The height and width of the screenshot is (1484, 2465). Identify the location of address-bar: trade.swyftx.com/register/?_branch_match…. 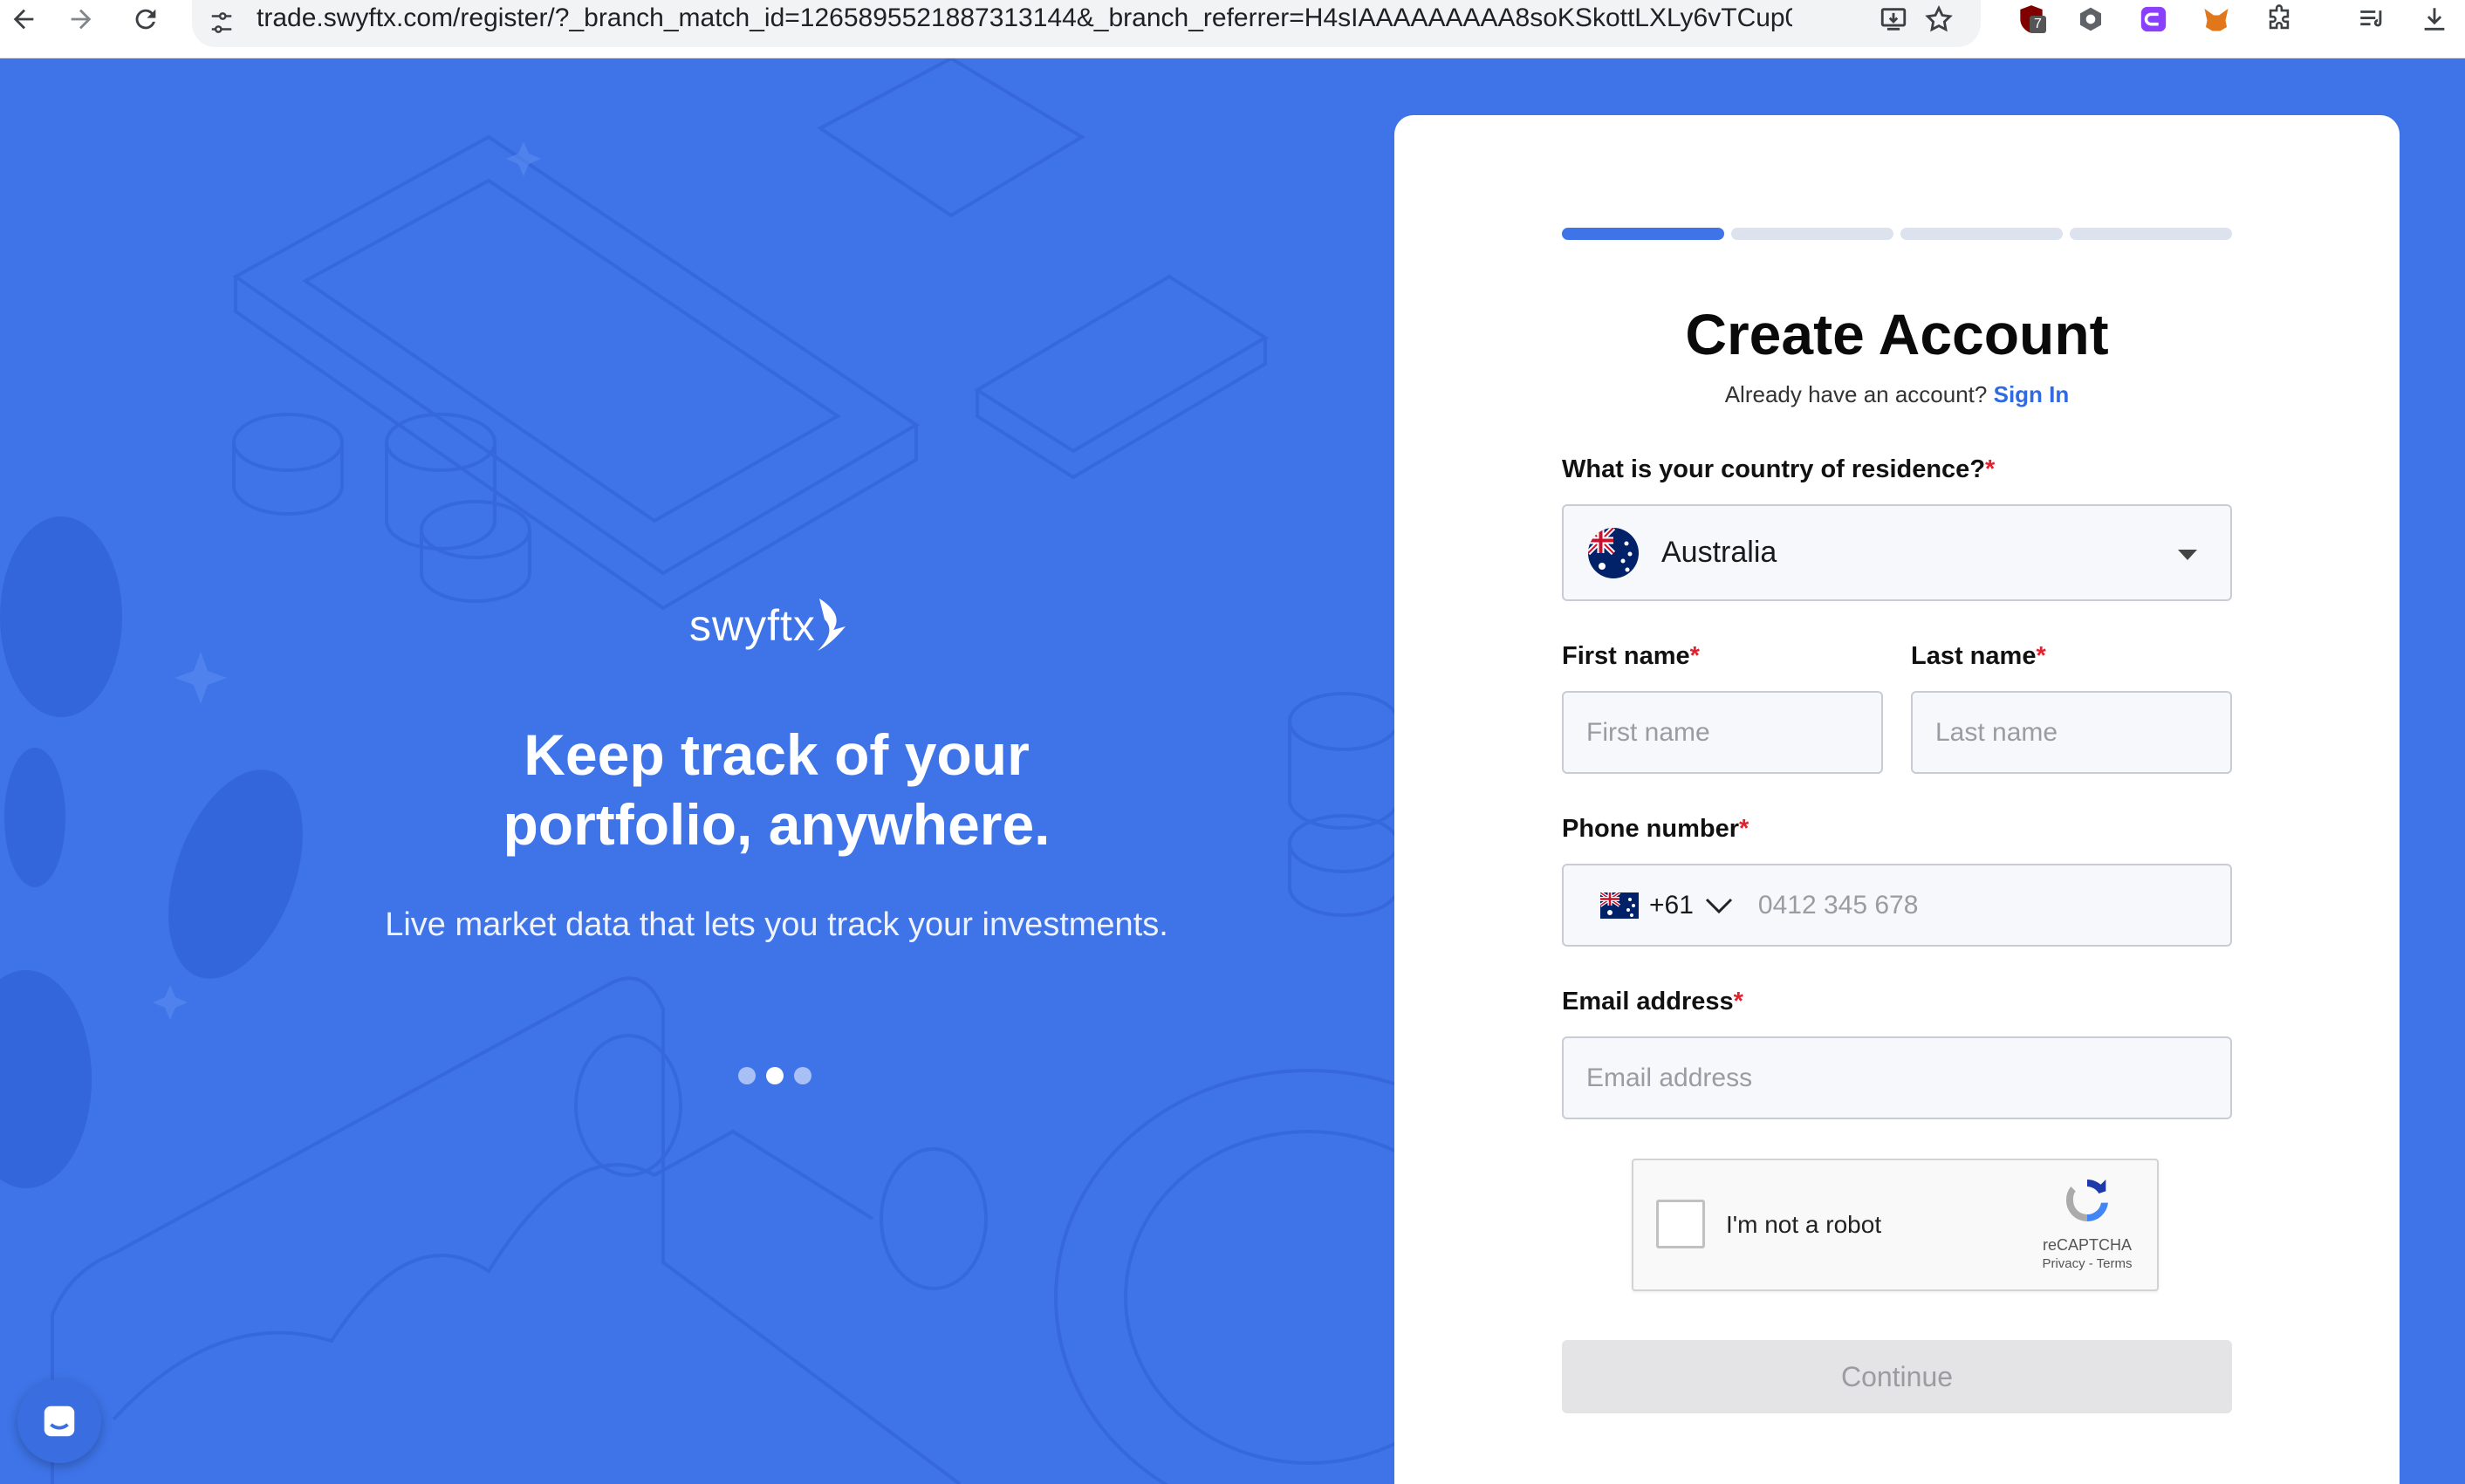
(1086, 23).